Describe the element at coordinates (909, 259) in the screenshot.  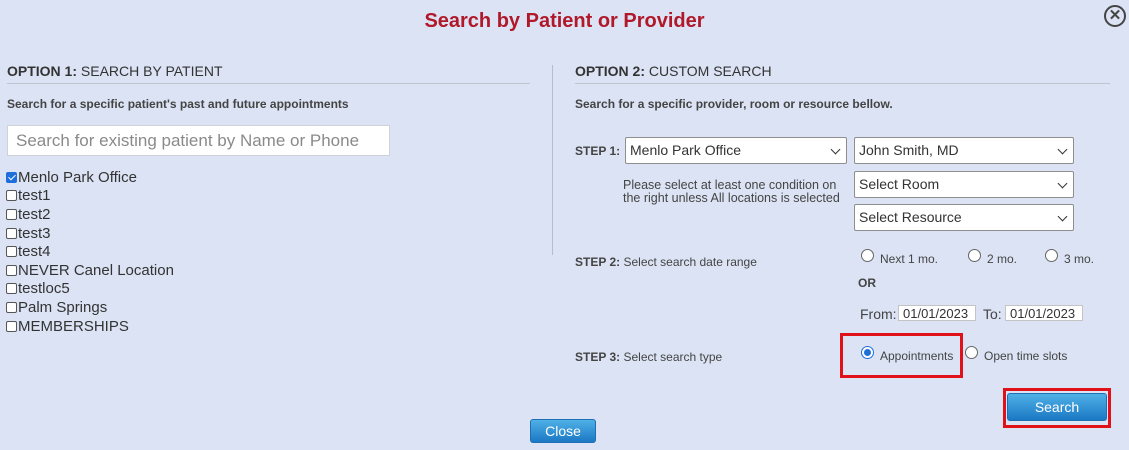
I see `range-next-1-mo-label: Next 1 mo.` at that location.